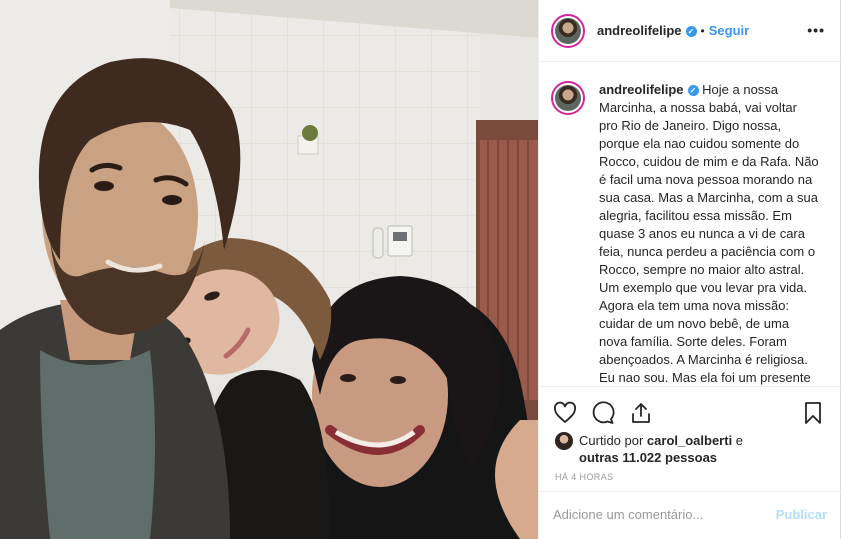 The image size is (841, 539). I want to click on comment-icon, so click(603, 413).